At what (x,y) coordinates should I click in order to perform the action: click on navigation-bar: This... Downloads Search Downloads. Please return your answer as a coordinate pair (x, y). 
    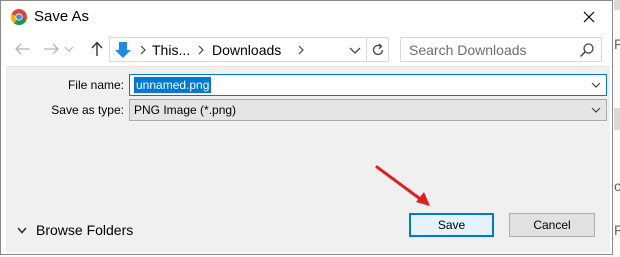
    Looking at the image, I should click on (306, 49).